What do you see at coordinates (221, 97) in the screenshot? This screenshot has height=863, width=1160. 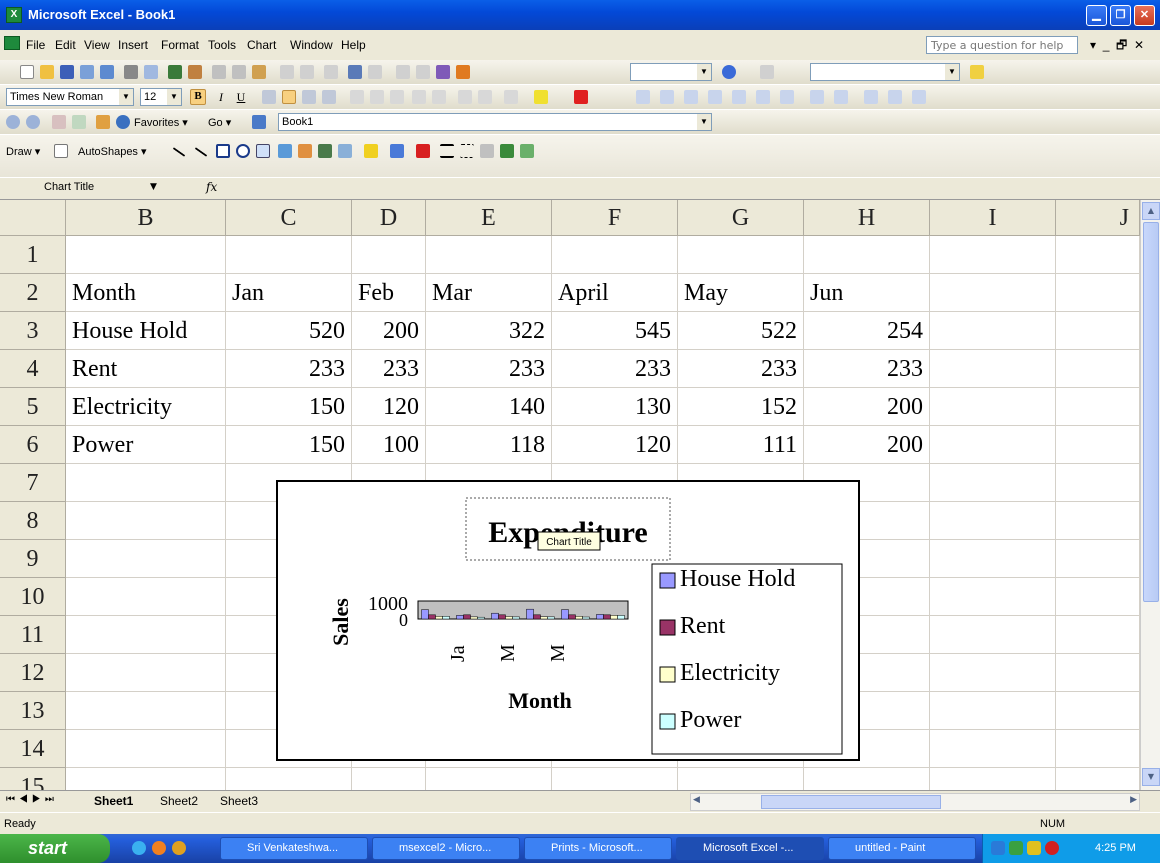 I see `italic-button: I` at bounding box center [221, 97].